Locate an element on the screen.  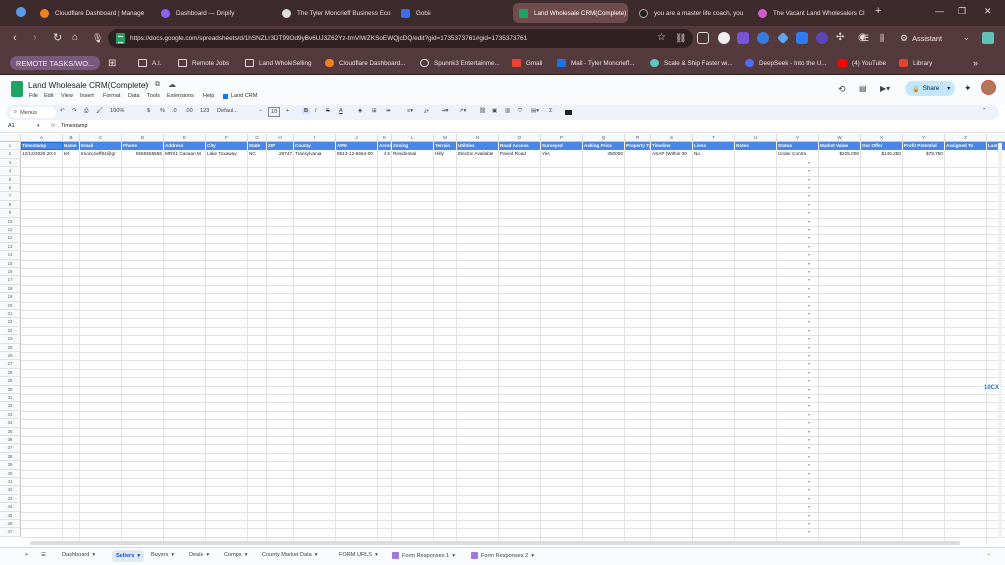
name-box: A1 is located at coordinates (11, 126).